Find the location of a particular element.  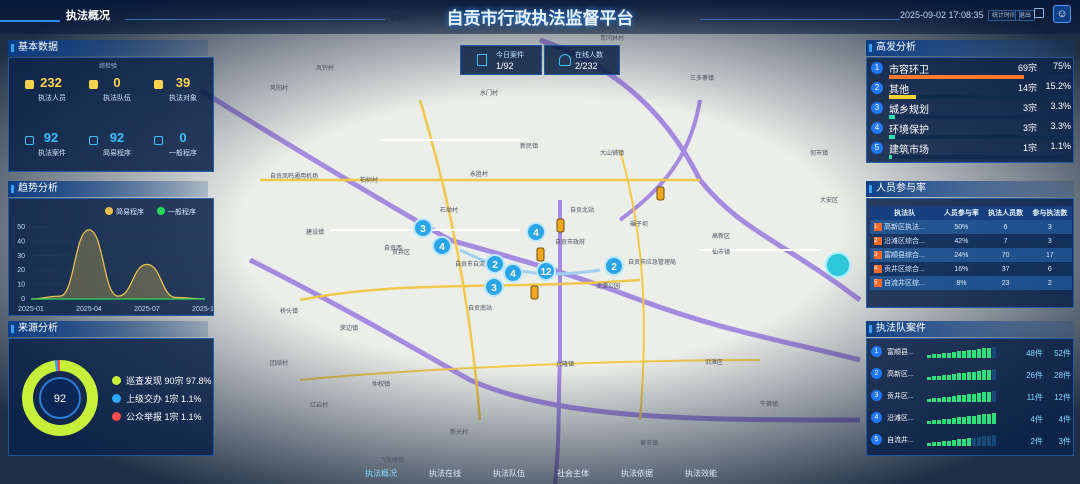

team-case-item: 1 富顺县... 48件 52件 is located at coordinates (971, 354).